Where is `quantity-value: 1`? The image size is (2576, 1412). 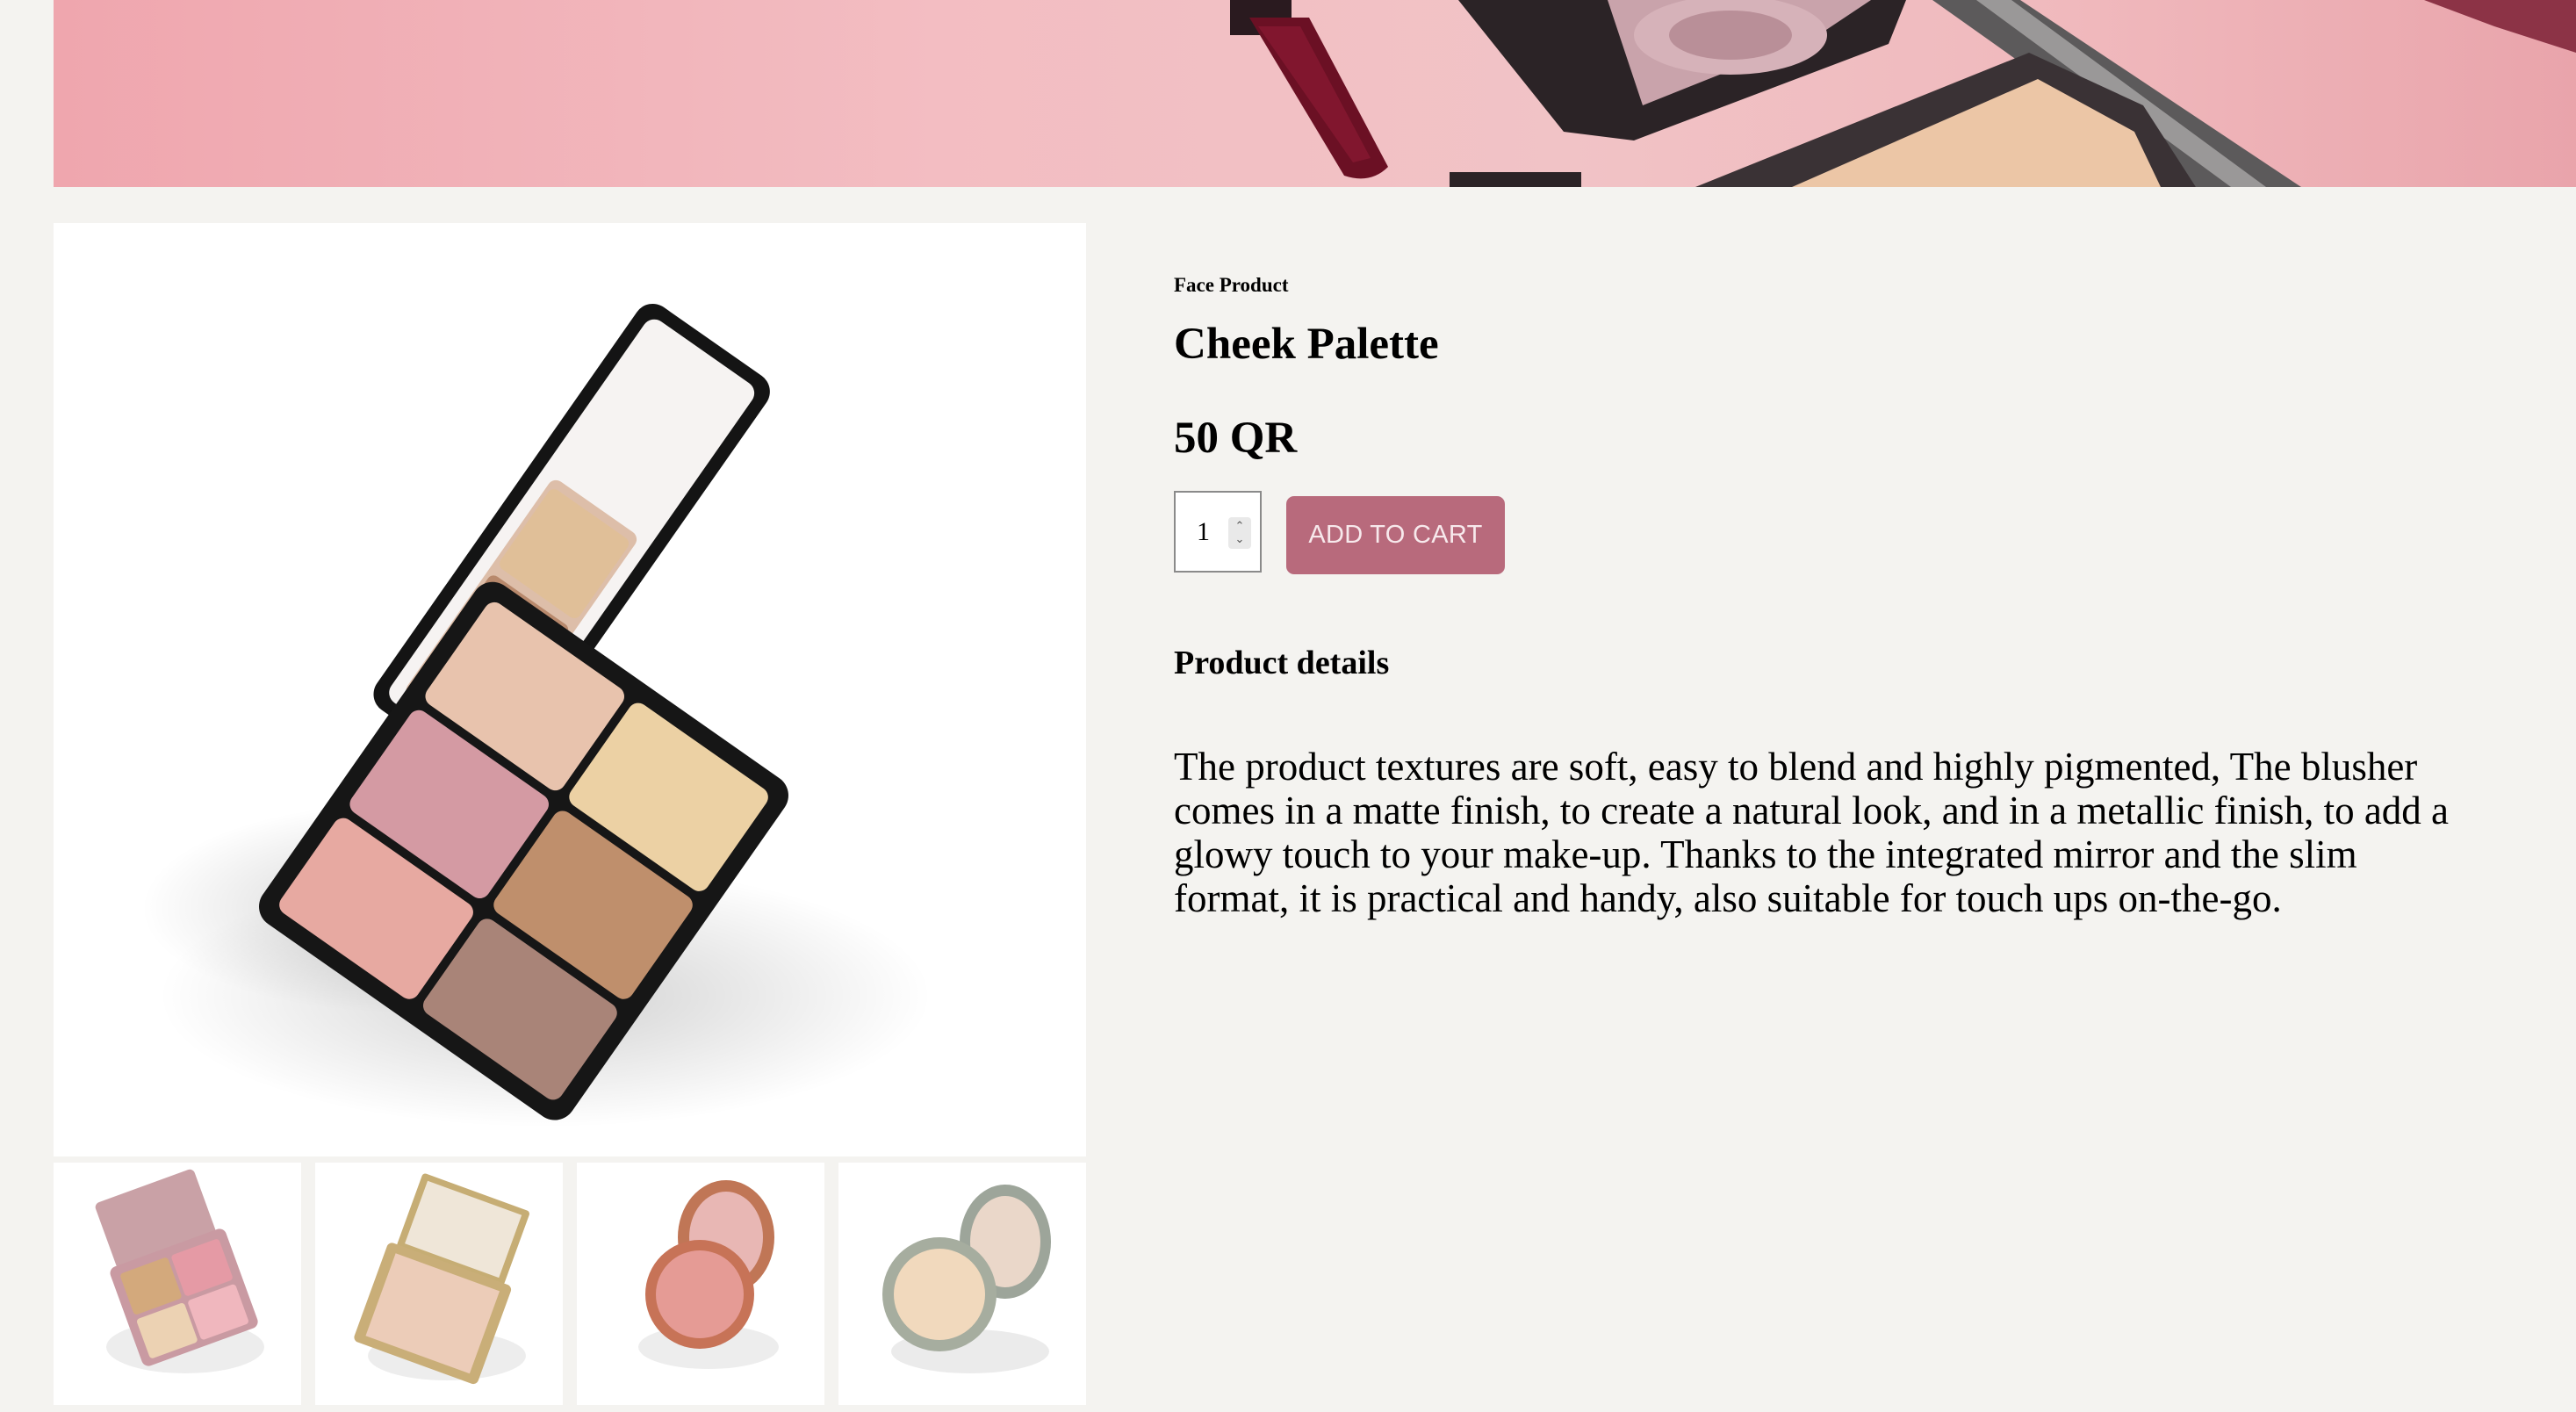 quantity-value: 1 is located at coordinates (1210, 532).